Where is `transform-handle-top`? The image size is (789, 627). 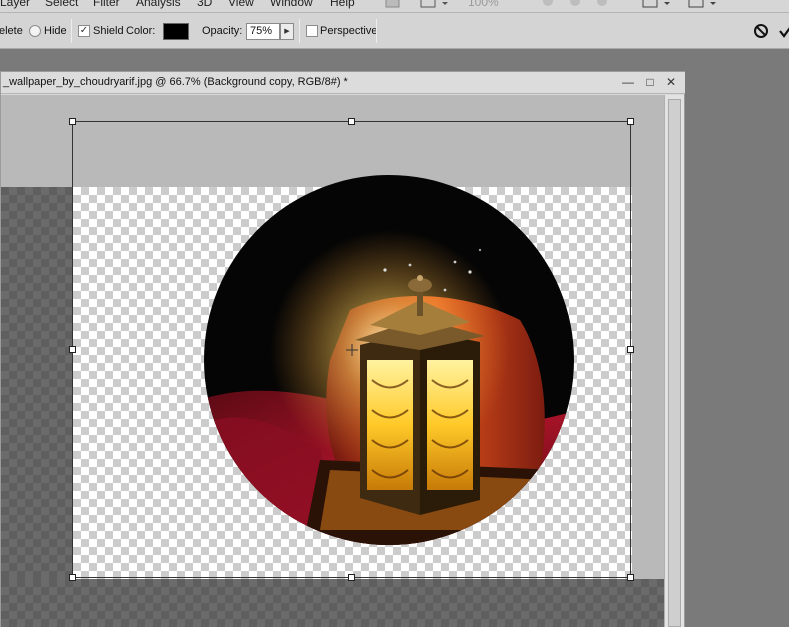
transform-handle-top is located at coordinates (351, 121).